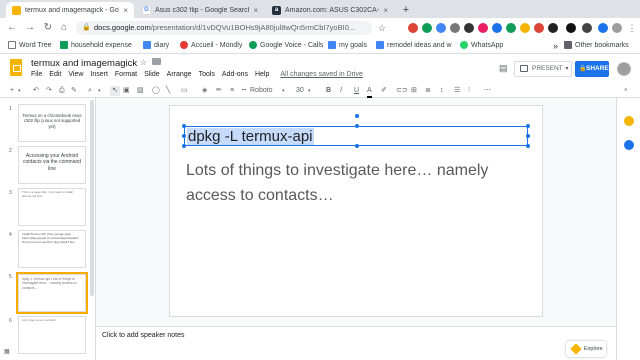  What do you see at coordinates (211, 45) in the screenshot?
I see `bookmark-item: Accueil - Mondly` at bounding box center [211, 45].